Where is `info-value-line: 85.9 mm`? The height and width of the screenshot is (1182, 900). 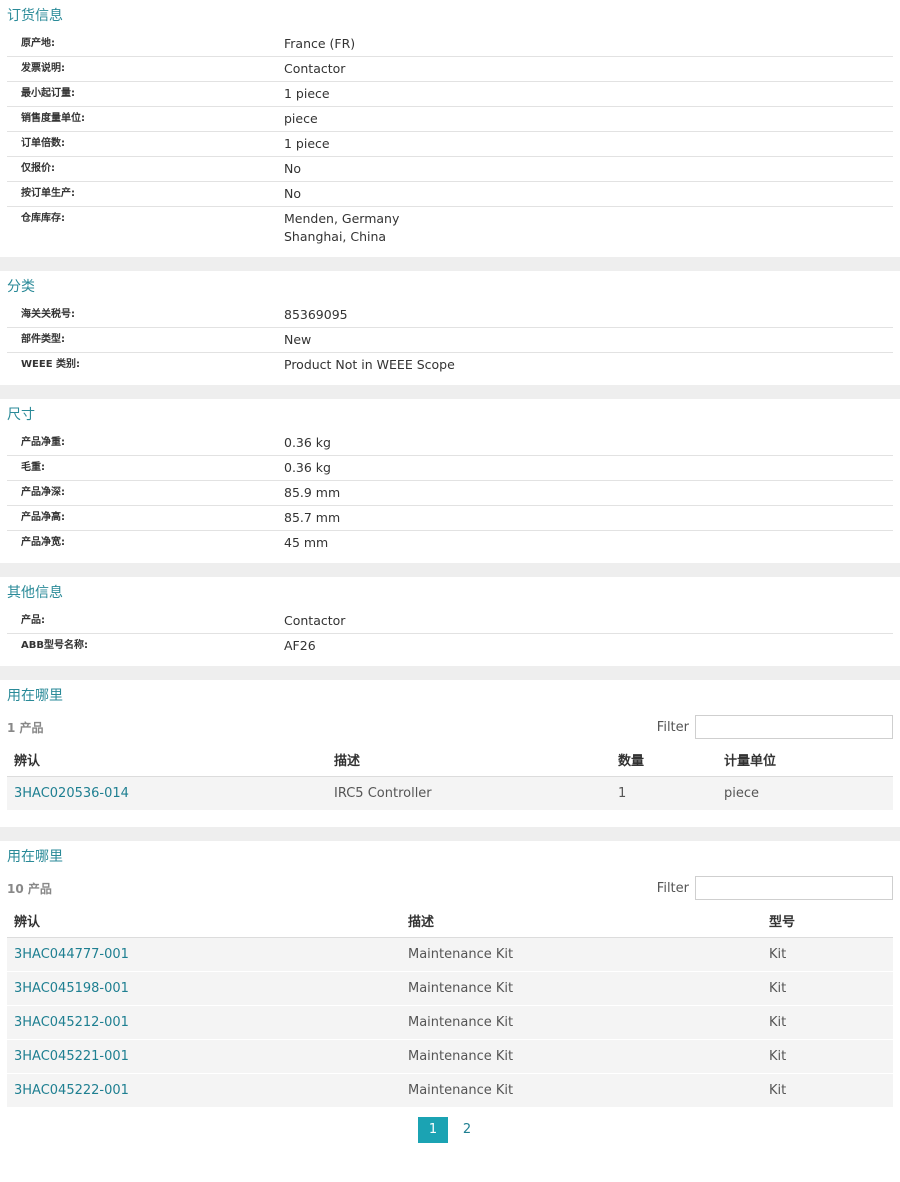
info-value-line: 85.9 mm is located at coordinates (312, 492).